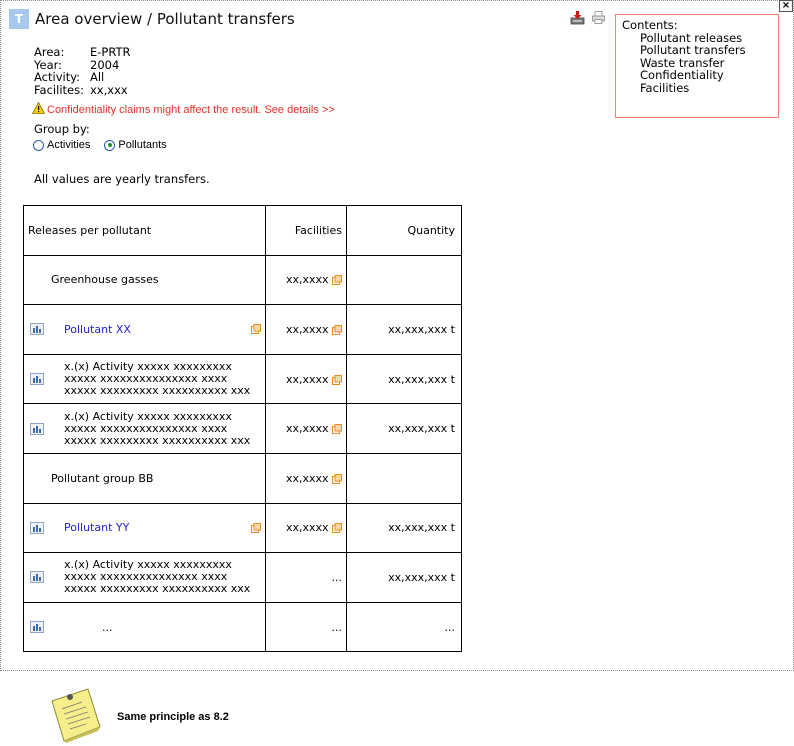 The height and width of the screenshot is (746, 794). Describe the element at coordinates (242, 478) in the screenshot. I see `table-row: Pollutant group BB xx,xxxx` at that location.